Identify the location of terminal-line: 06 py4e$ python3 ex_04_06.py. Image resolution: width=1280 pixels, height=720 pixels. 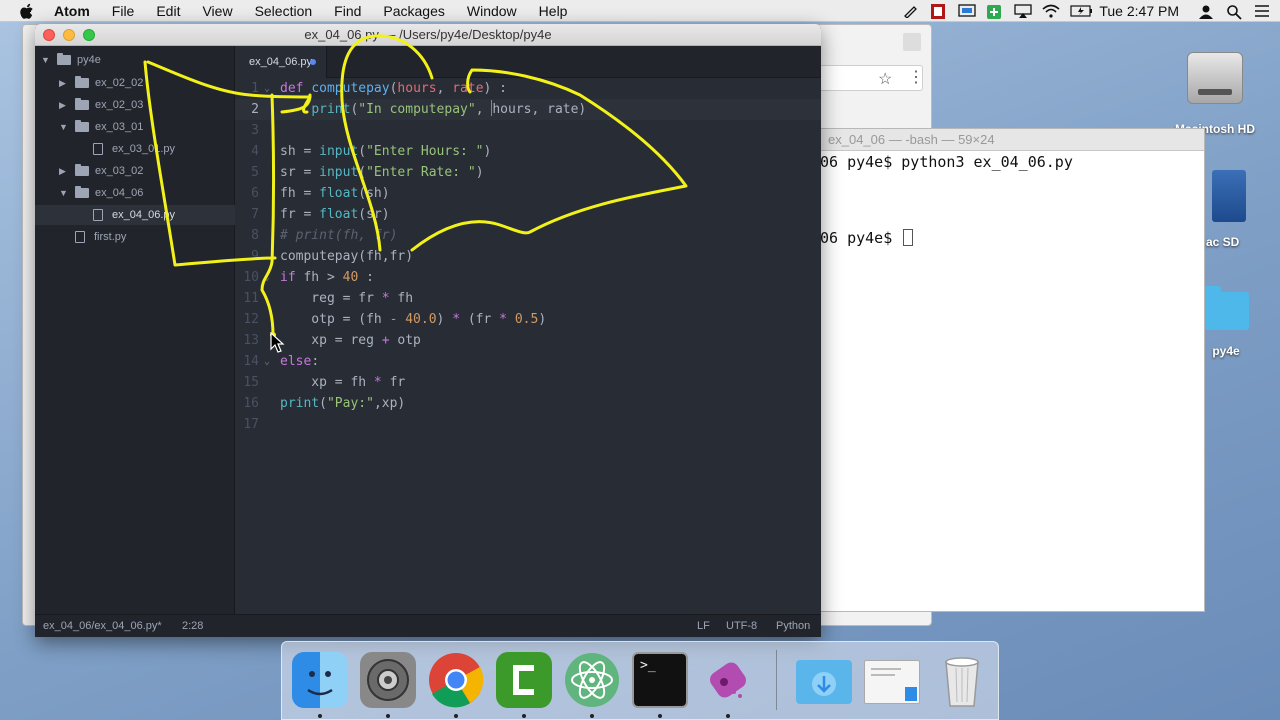
(946, 162).